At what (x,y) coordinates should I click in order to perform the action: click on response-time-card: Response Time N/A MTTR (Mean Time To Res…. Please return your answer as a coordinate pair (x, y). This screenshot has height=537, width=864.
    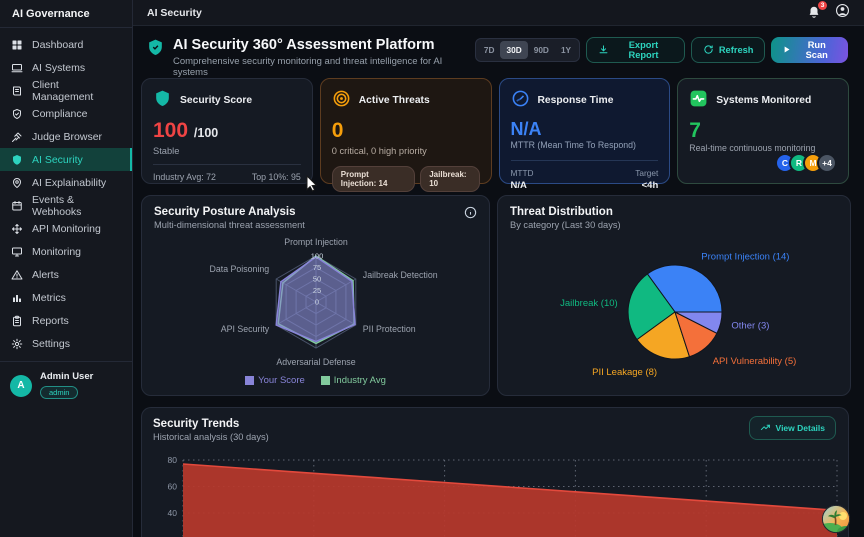
    Looking at the image, I should click on (584, 134).